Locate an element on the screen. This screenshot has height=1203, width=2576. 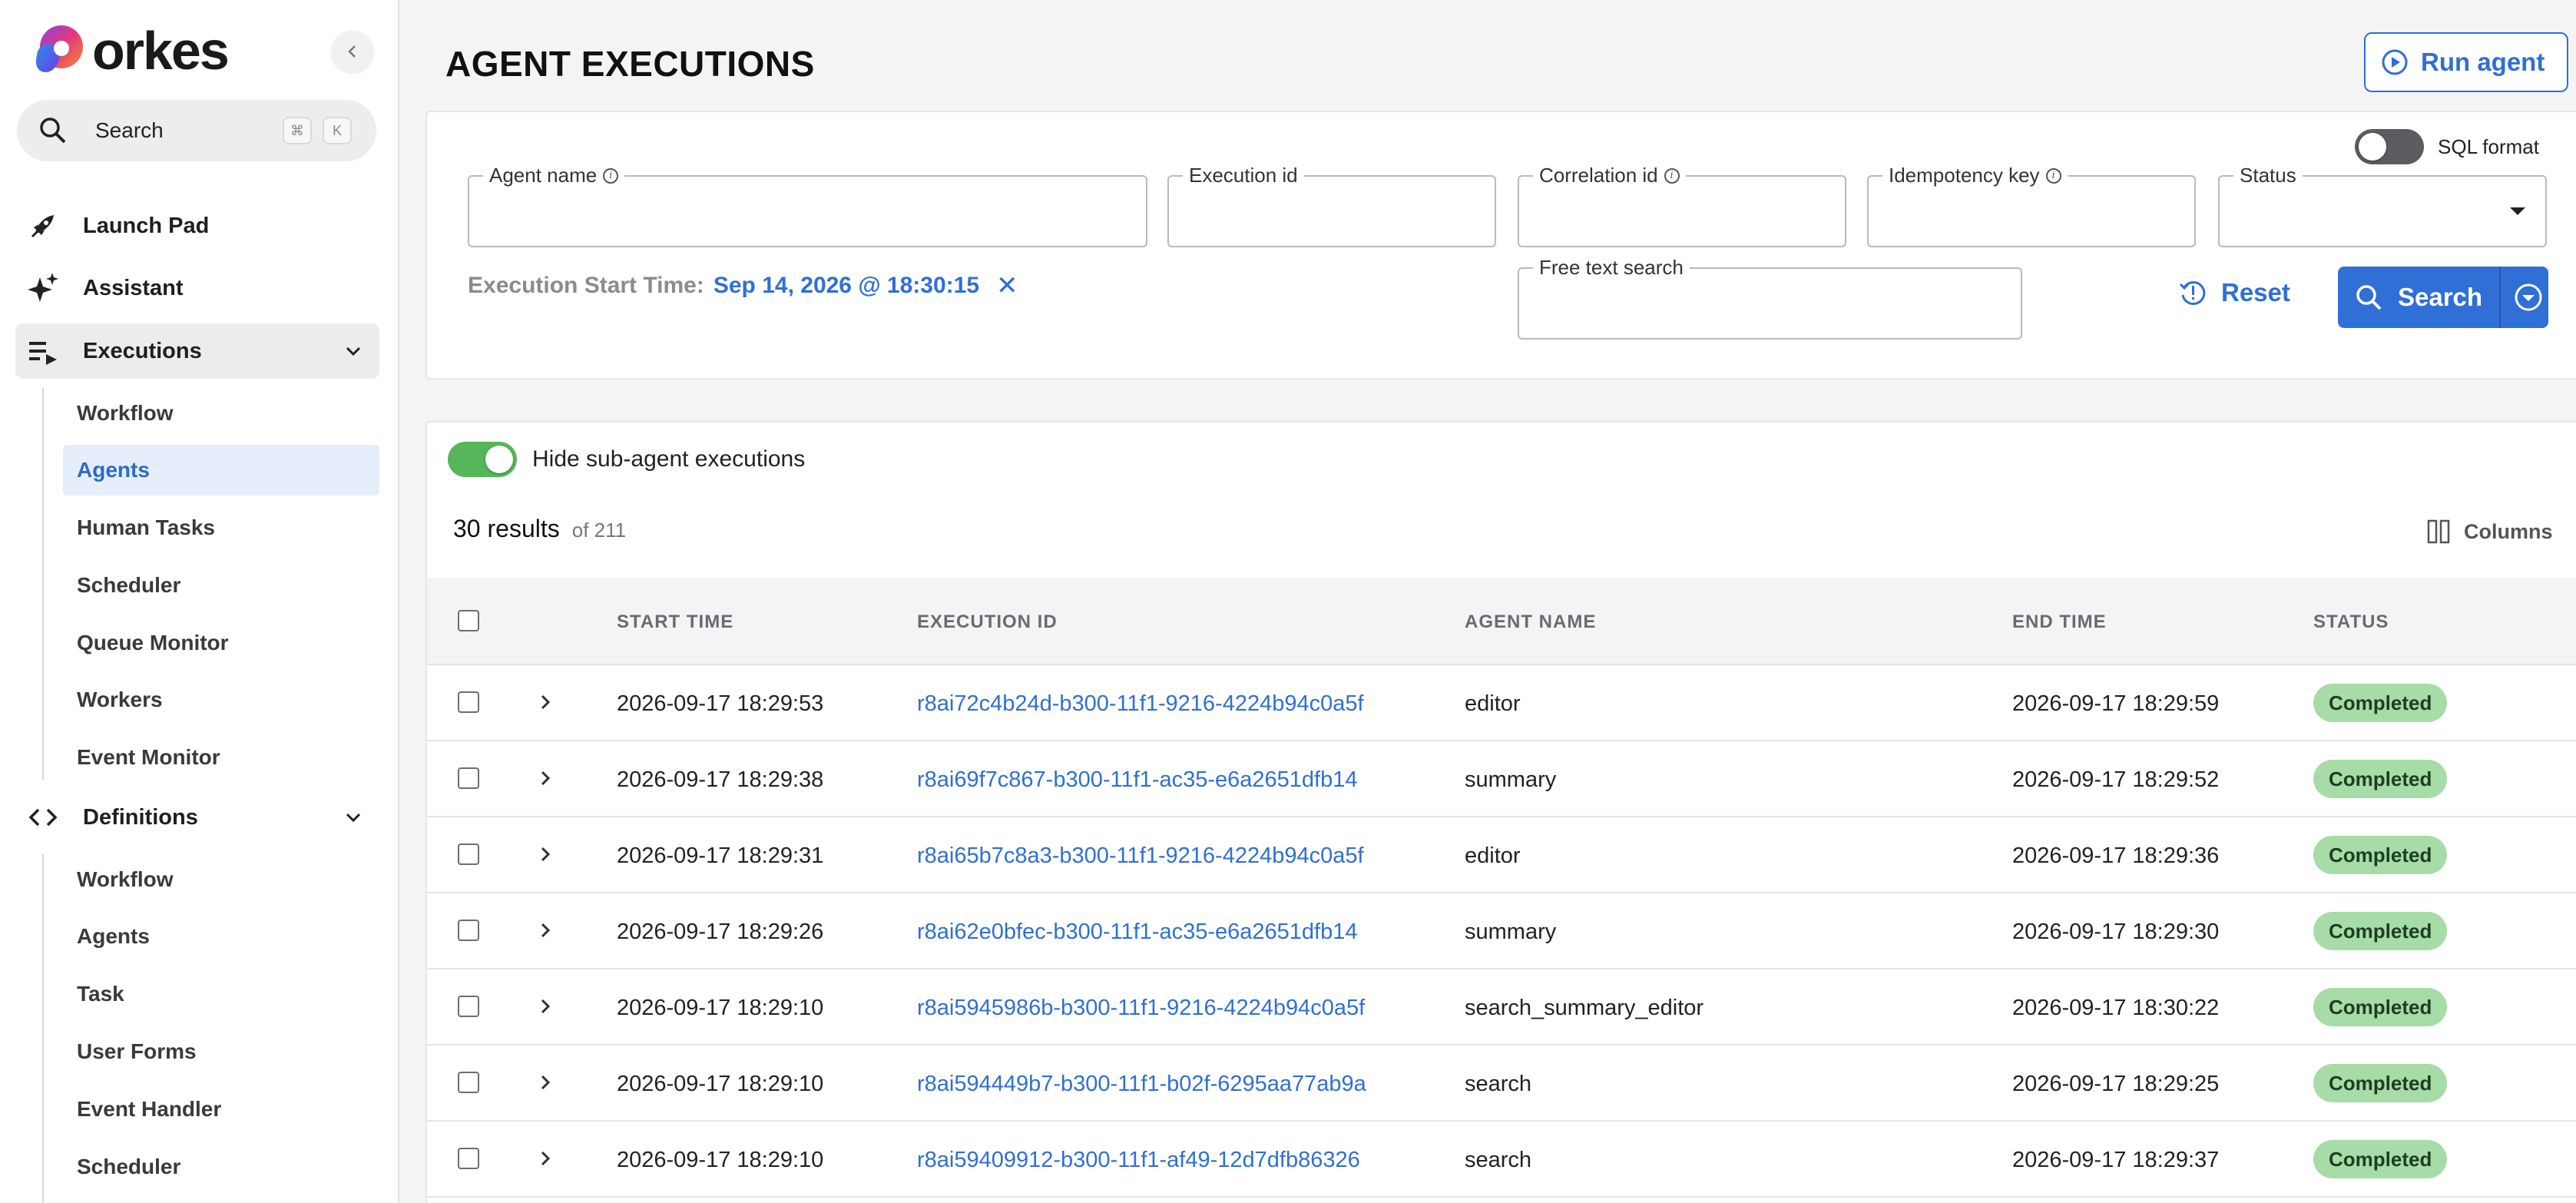
execution-id-link: r8ai594449b7-b300-11f1-b02f-6295aa77ab9a is located at coordinates (1141, 1084).